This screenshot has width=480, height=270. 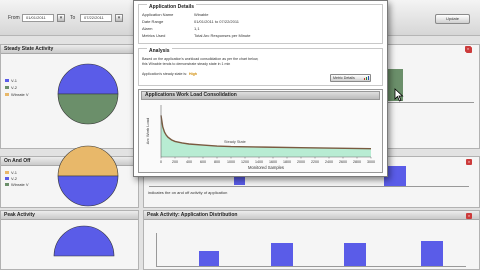 What do you see at coordinates (73, 18) in the screenshot?
I see `to-label: To` at bounding box center [73, 18].